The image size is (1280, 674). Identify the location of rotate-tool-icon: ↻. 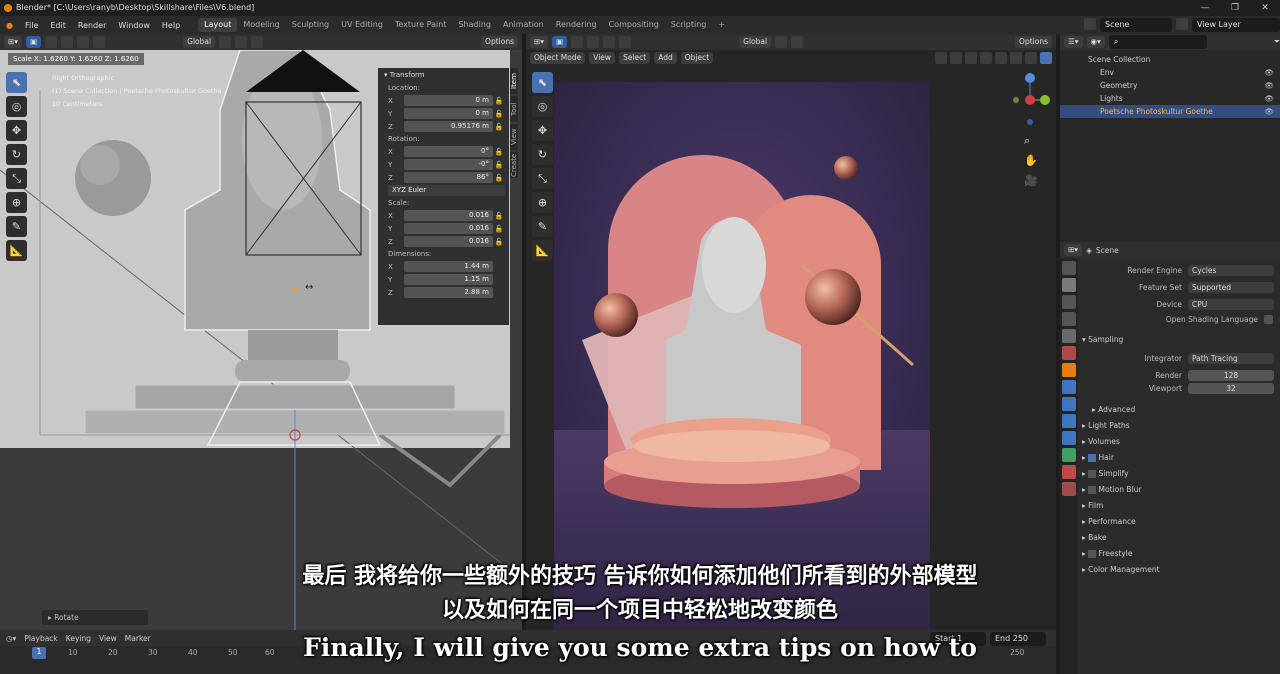
(542, 154).